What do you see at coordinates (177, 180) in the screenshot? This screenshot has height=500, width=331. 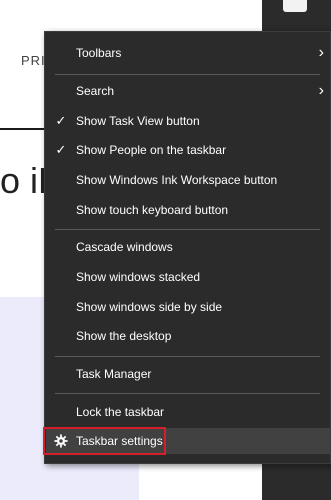 I see `menu-item-label: Show Windows Ink Workspace button` at bounding box center [177, 180].